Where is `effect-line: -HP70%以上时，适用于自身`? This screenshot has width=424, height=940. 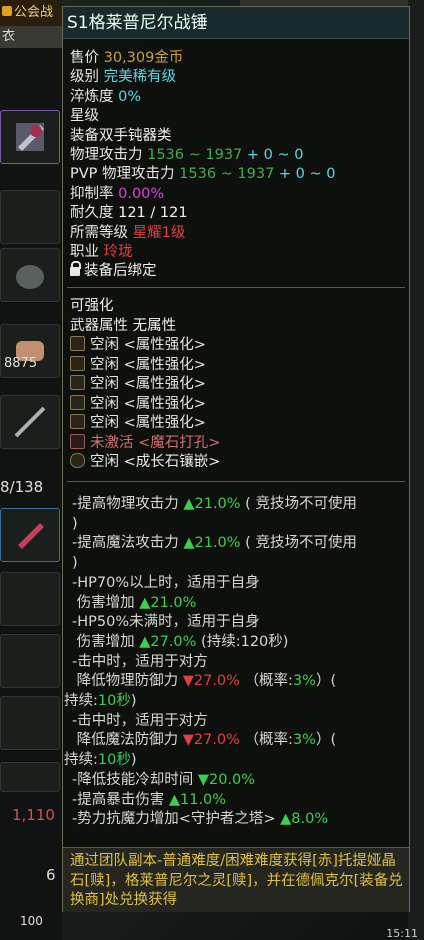
effect-line: -HP70%以上时，适用于自身 is located at coordinates (166, 582).